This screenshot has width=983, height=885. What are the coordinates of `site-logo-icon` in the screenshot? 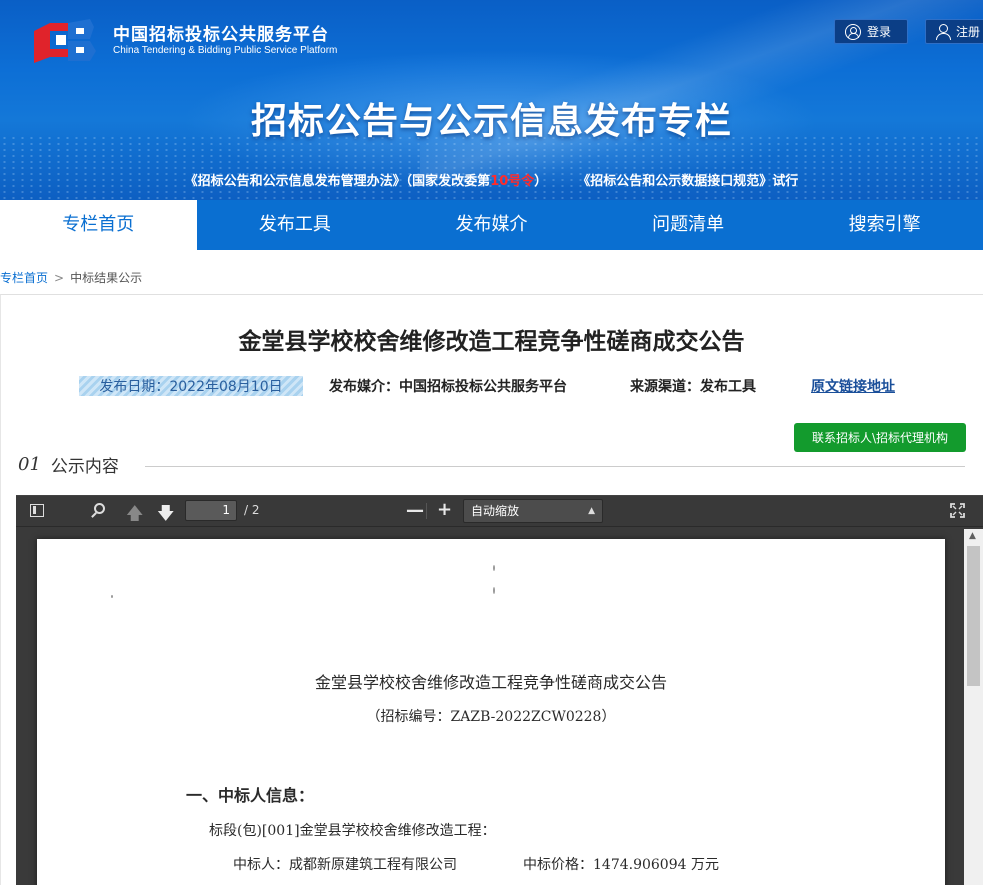 It's located at (63, 40).